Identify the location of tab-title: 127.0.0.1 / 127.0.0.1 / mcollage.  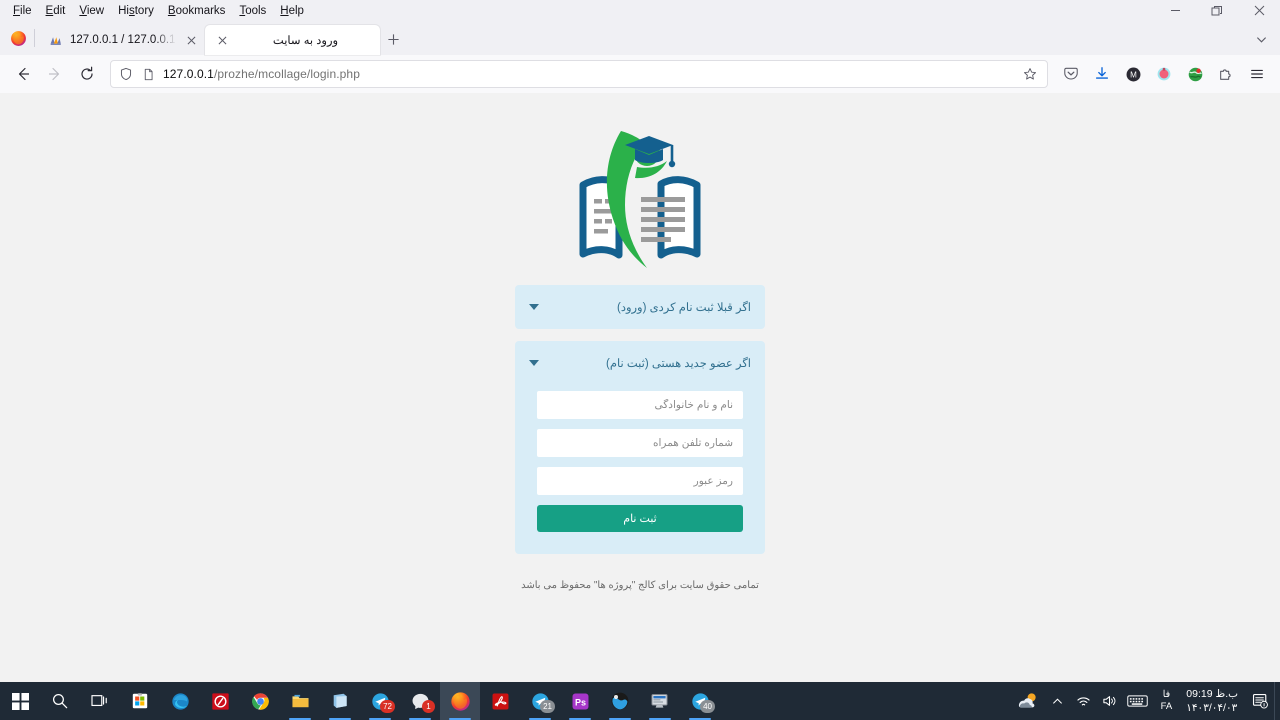
(123, 40).